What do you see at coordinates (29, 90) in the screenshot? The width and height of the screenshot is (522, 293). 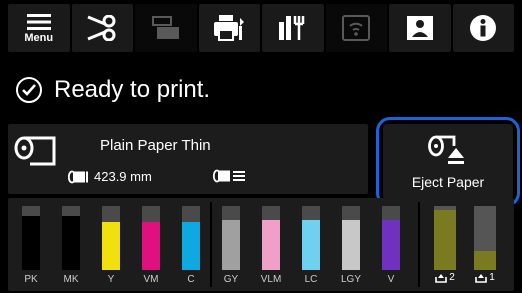 I see `check-circle-icon` at bounding box center [29, 90].